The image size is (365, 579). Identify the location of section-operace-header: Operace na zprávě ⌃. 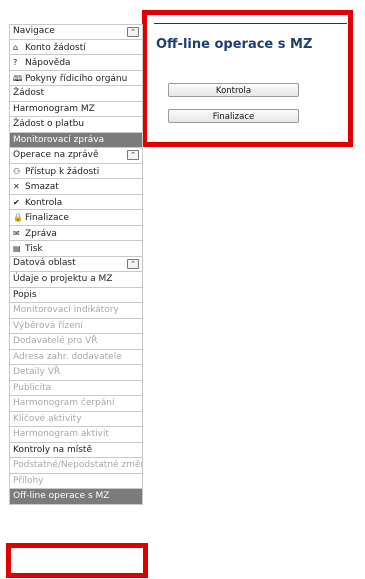
(76, 156).